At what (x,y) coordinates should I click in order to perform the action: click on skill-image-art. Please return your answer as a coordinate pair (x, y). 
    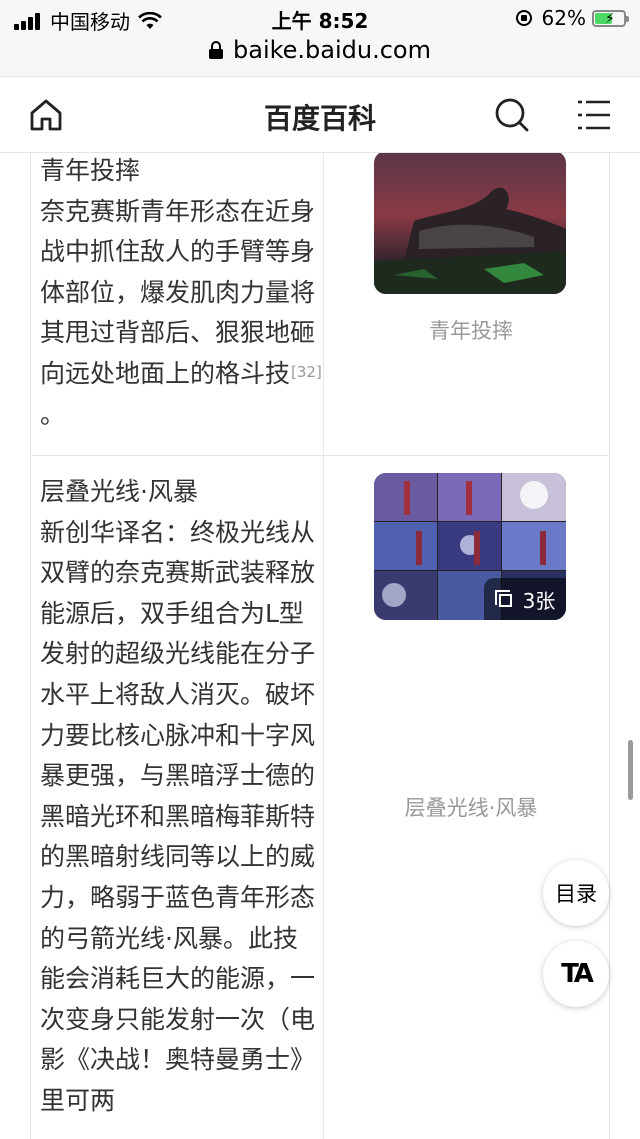
    Looking at the image, I should click on (470, 223).